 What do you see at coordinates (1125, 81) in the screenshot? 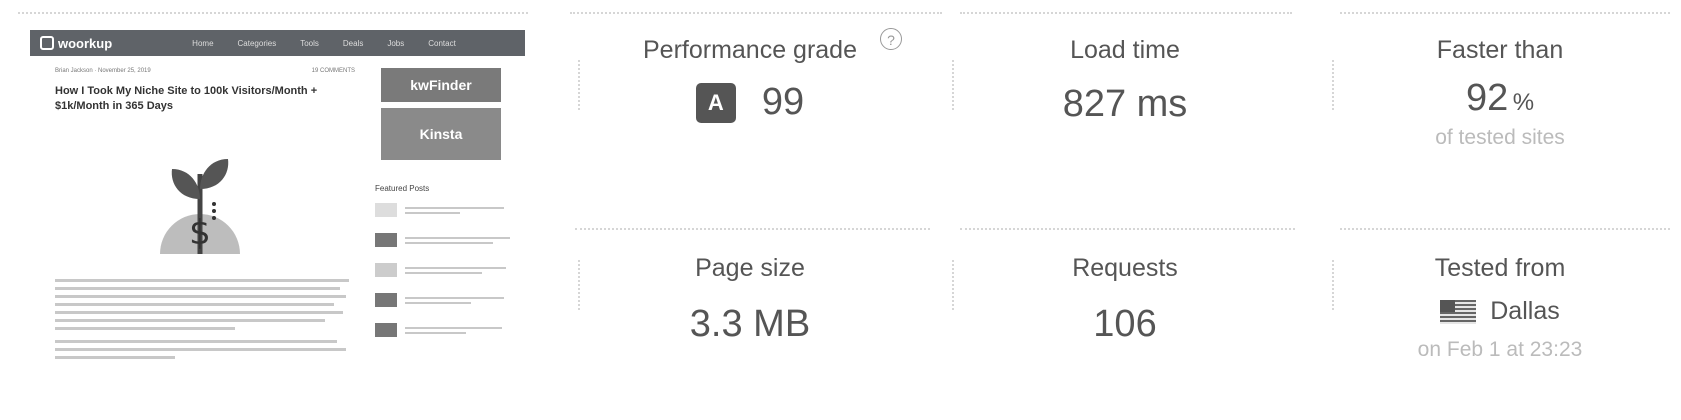
I see `load-time-cell: Load time 827 ms` at bounding box center [1125, 81].